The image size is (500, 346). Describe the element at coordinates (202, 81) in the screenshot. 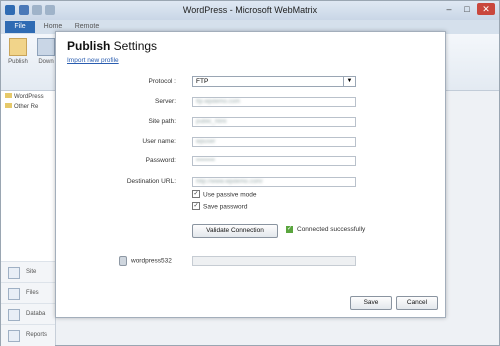

I see `protocol-value: FTP` at that location.